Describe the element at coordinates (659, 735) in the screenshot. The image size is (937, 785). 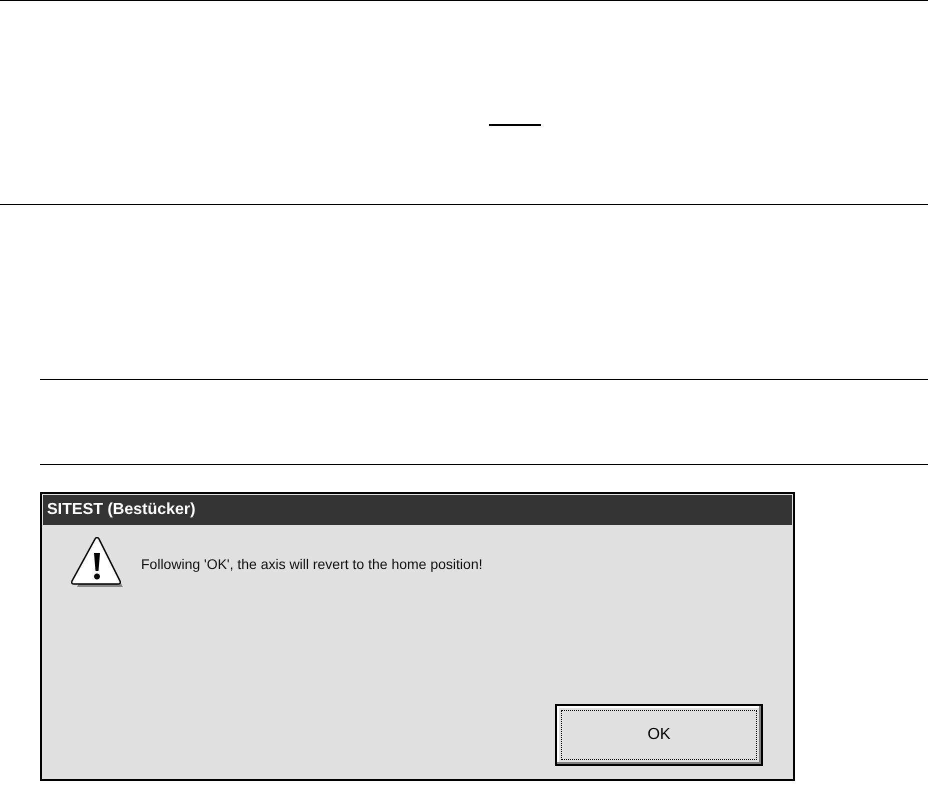
I see `ok-button: OK` at that location.